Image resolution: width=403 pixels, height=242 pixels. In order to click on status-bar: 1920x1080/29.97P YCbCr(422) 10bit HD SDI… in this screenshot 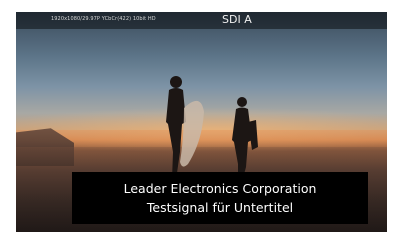, I will do `click(201, 20)`.